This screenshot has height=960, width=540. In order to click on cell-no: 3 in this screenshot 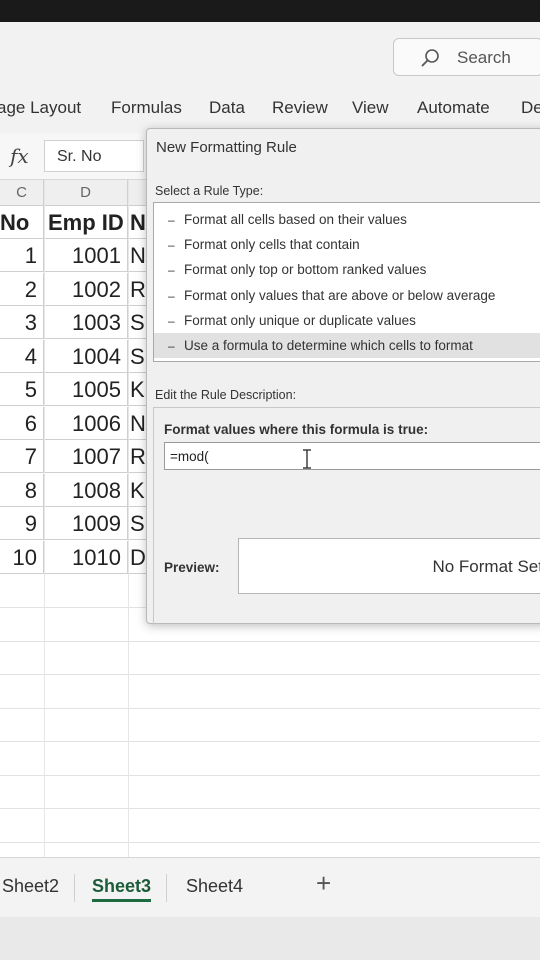, I will do `click(22, 322)`.